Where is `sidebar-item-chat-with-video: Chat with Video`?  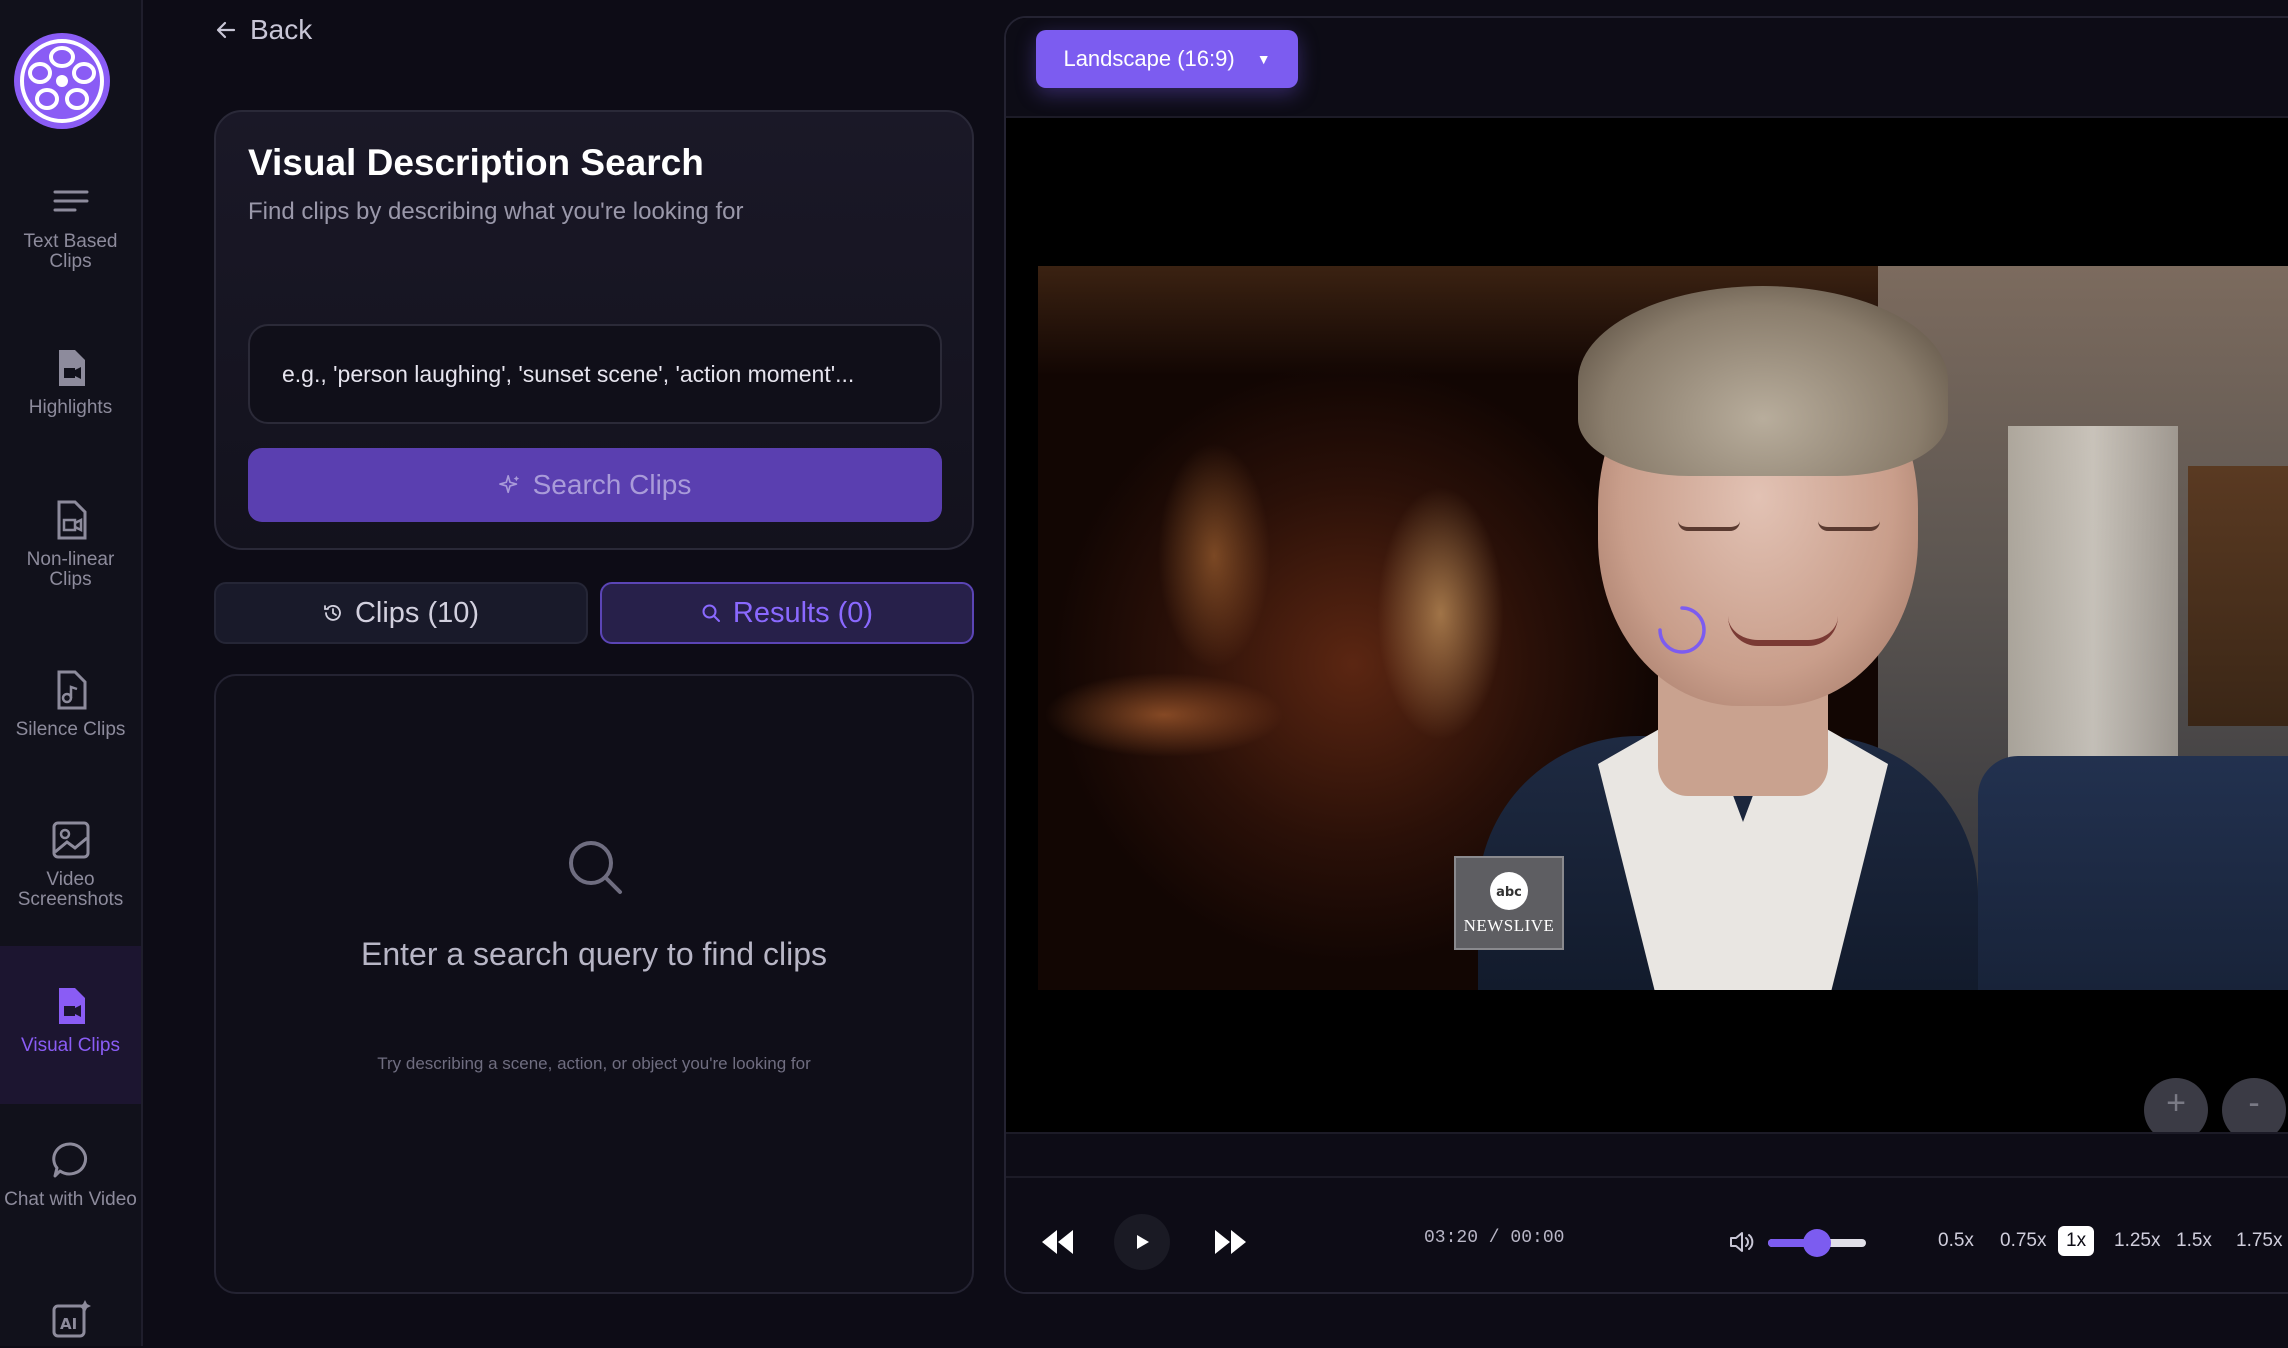 sidebar-item-chat-with-video: Chat with Video is located at coordinates (70, 1175).